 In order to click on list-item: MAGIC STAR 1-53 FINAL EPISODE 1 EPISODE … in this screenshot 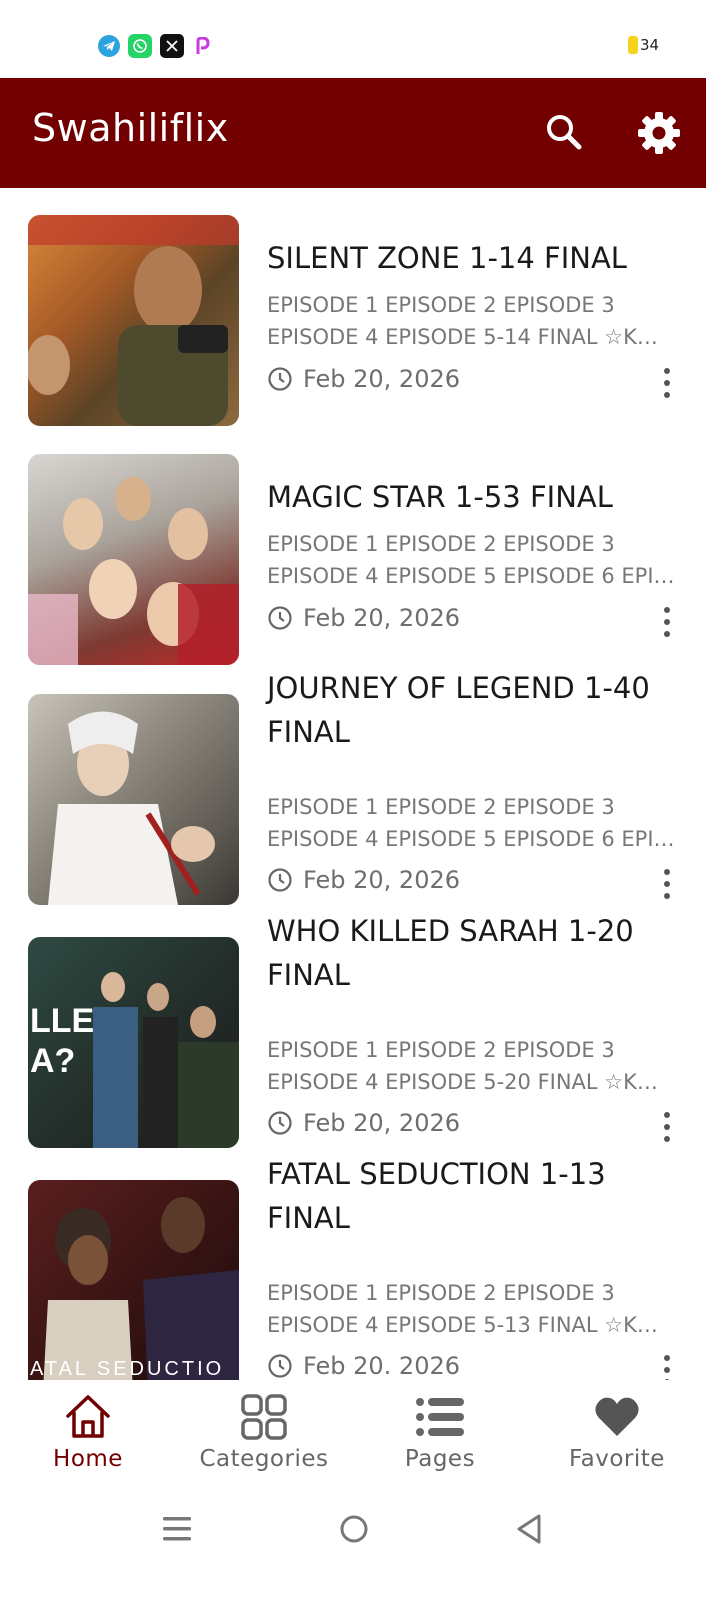, I will do `click(353, 546)`.